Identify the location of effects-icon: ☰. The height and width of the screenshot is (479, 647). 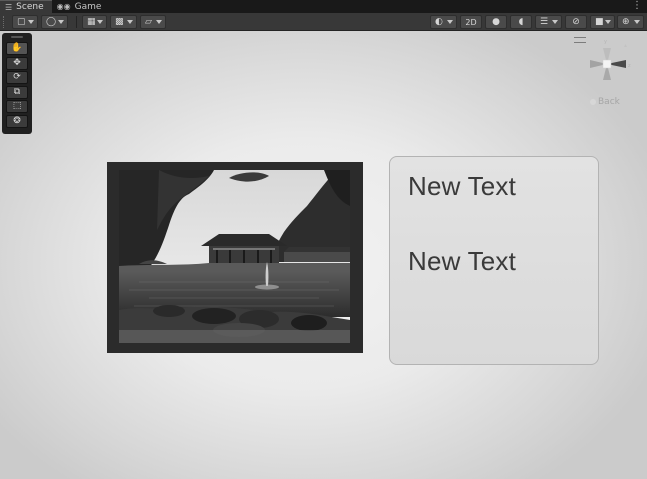
(544, 22).